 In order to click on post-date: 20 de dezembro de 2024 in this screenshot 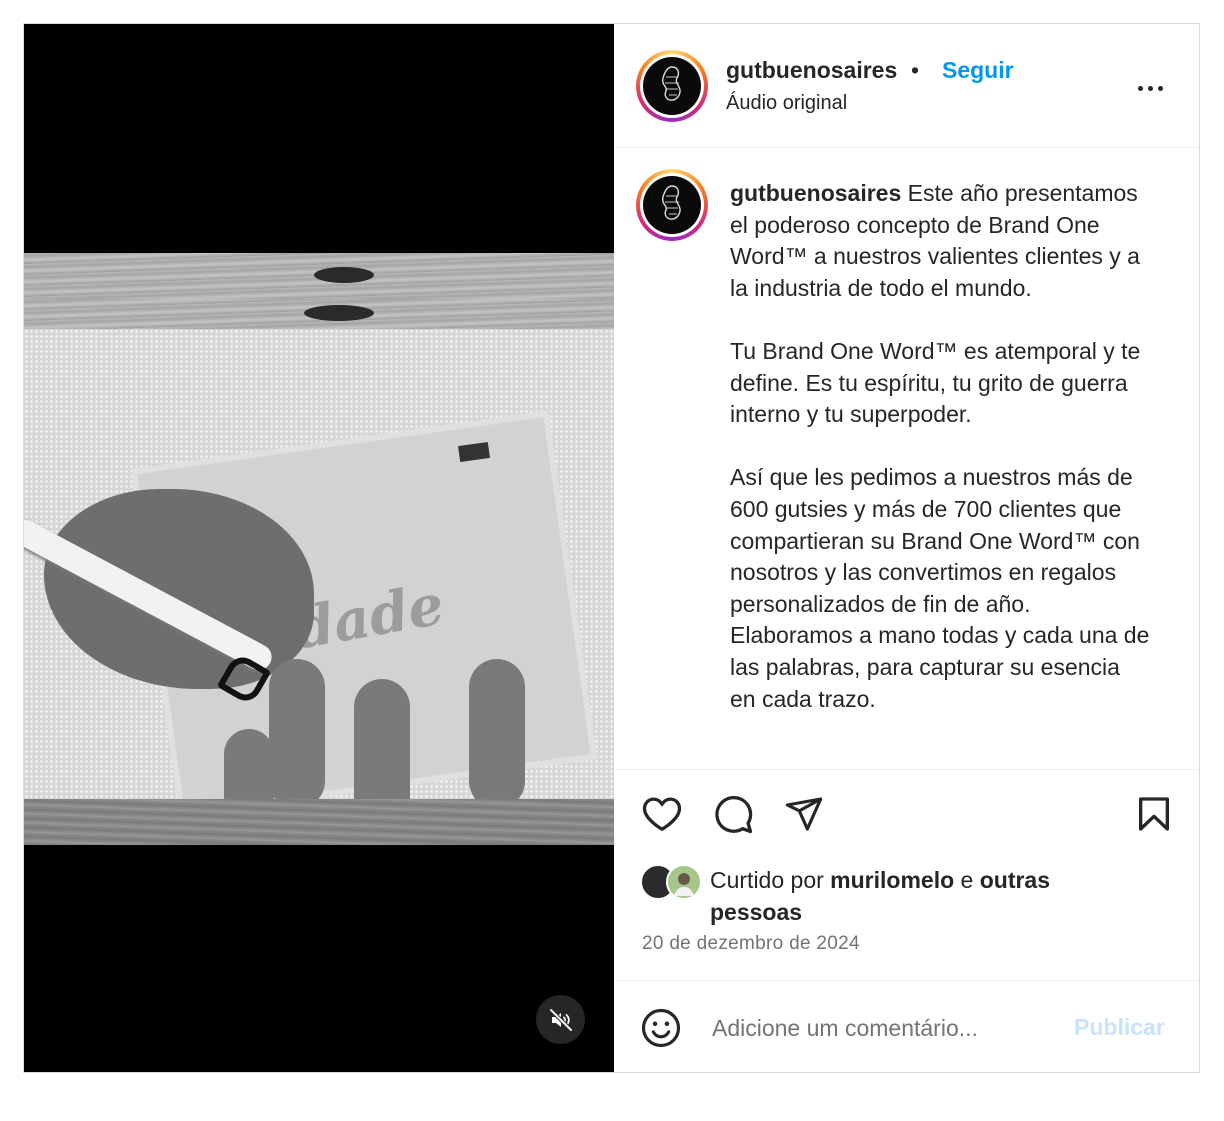, I will do `click(751, 944)`.